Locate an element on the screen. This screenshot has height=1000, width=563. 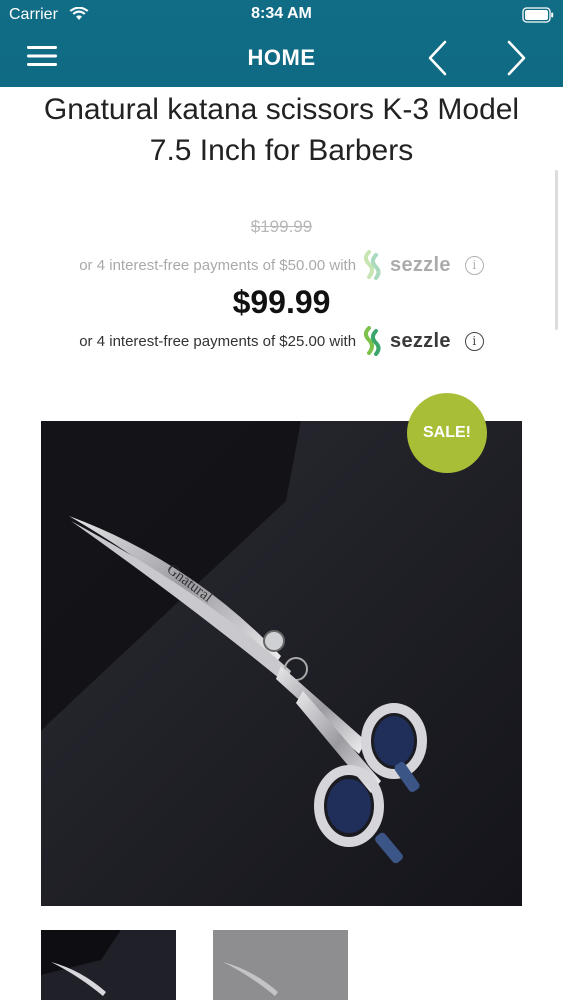
sale-badge: SALE! is located at coordinates (447, 433).